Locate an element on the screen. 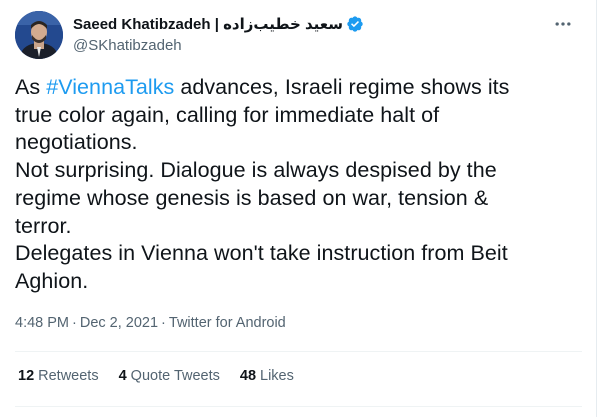 The image size is (605, 417). likes-stat: 48 Likes is located at coordinates (267, 376).